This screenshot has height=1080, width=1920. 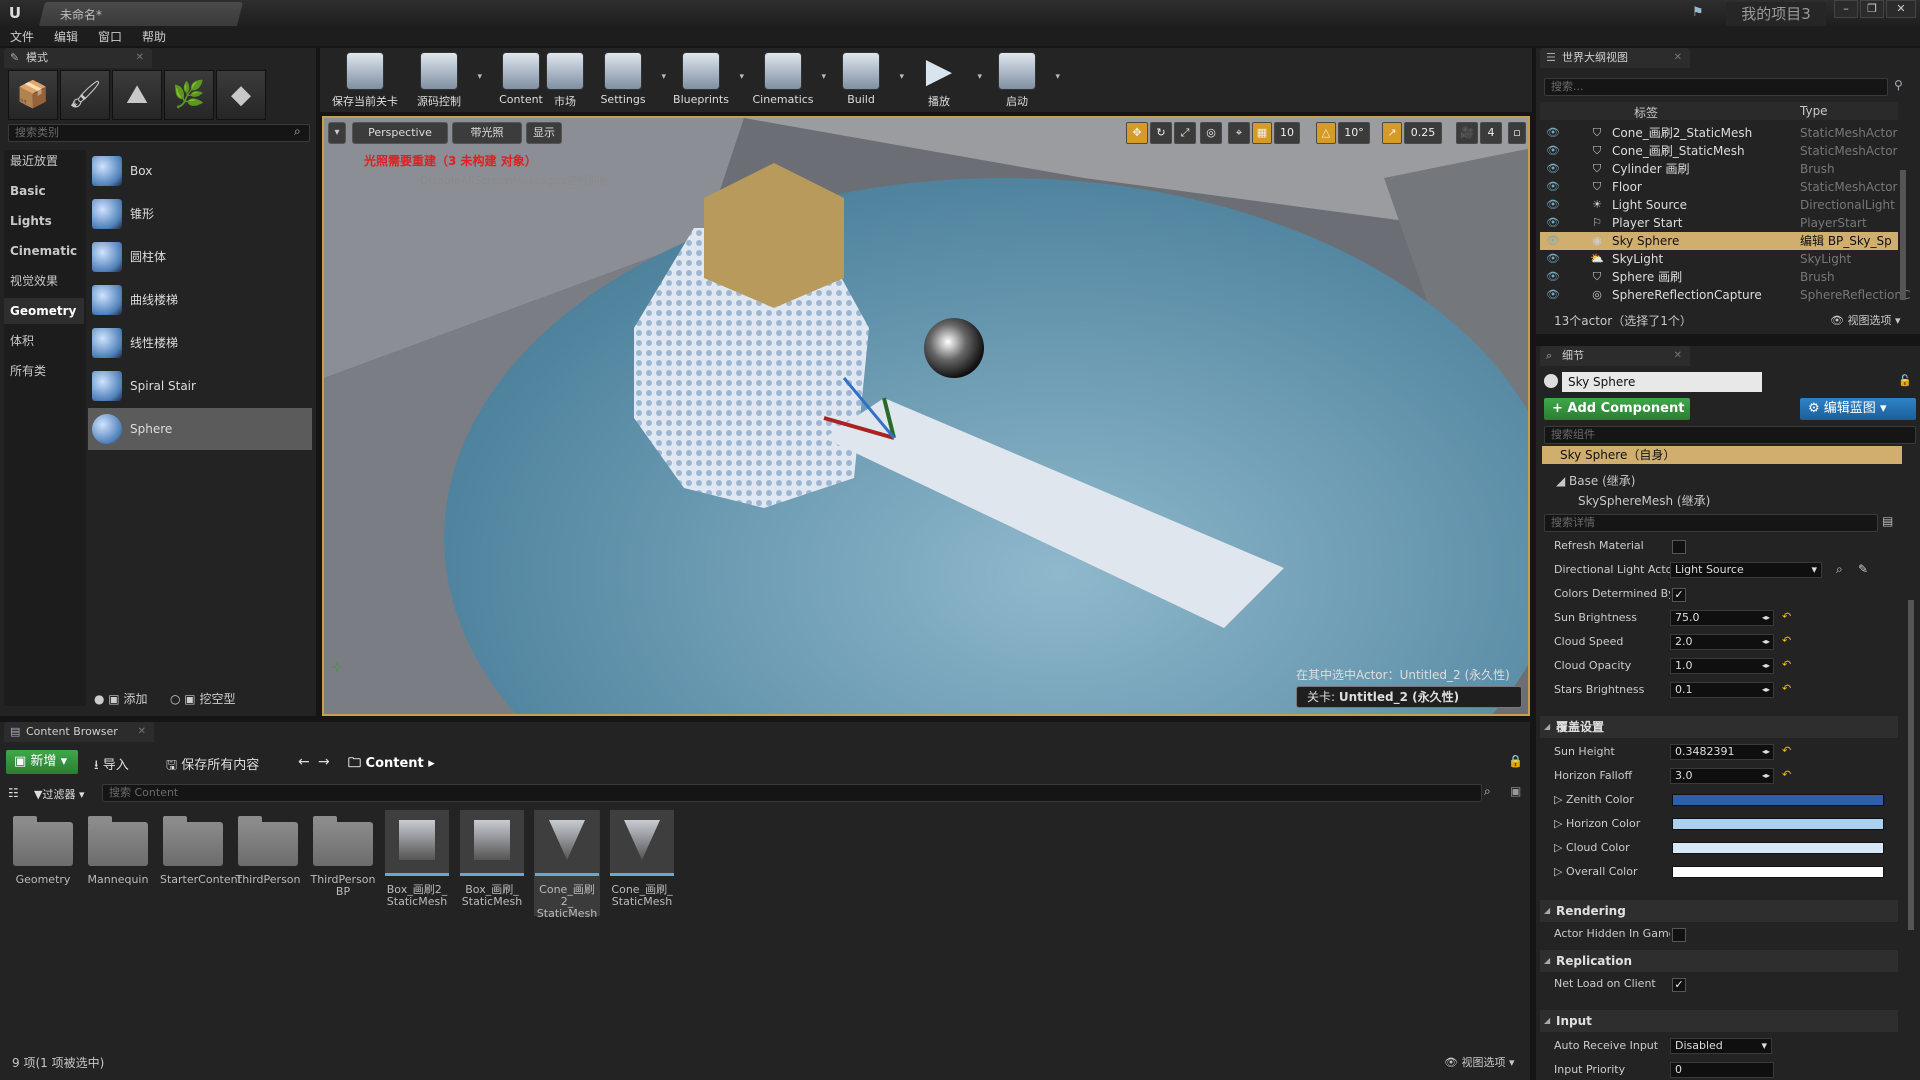 What do you see at coordinates (137, 95) in the screenshot?
I see `landscape-mode-icon: ⛰` at bounding box center [137, 95].